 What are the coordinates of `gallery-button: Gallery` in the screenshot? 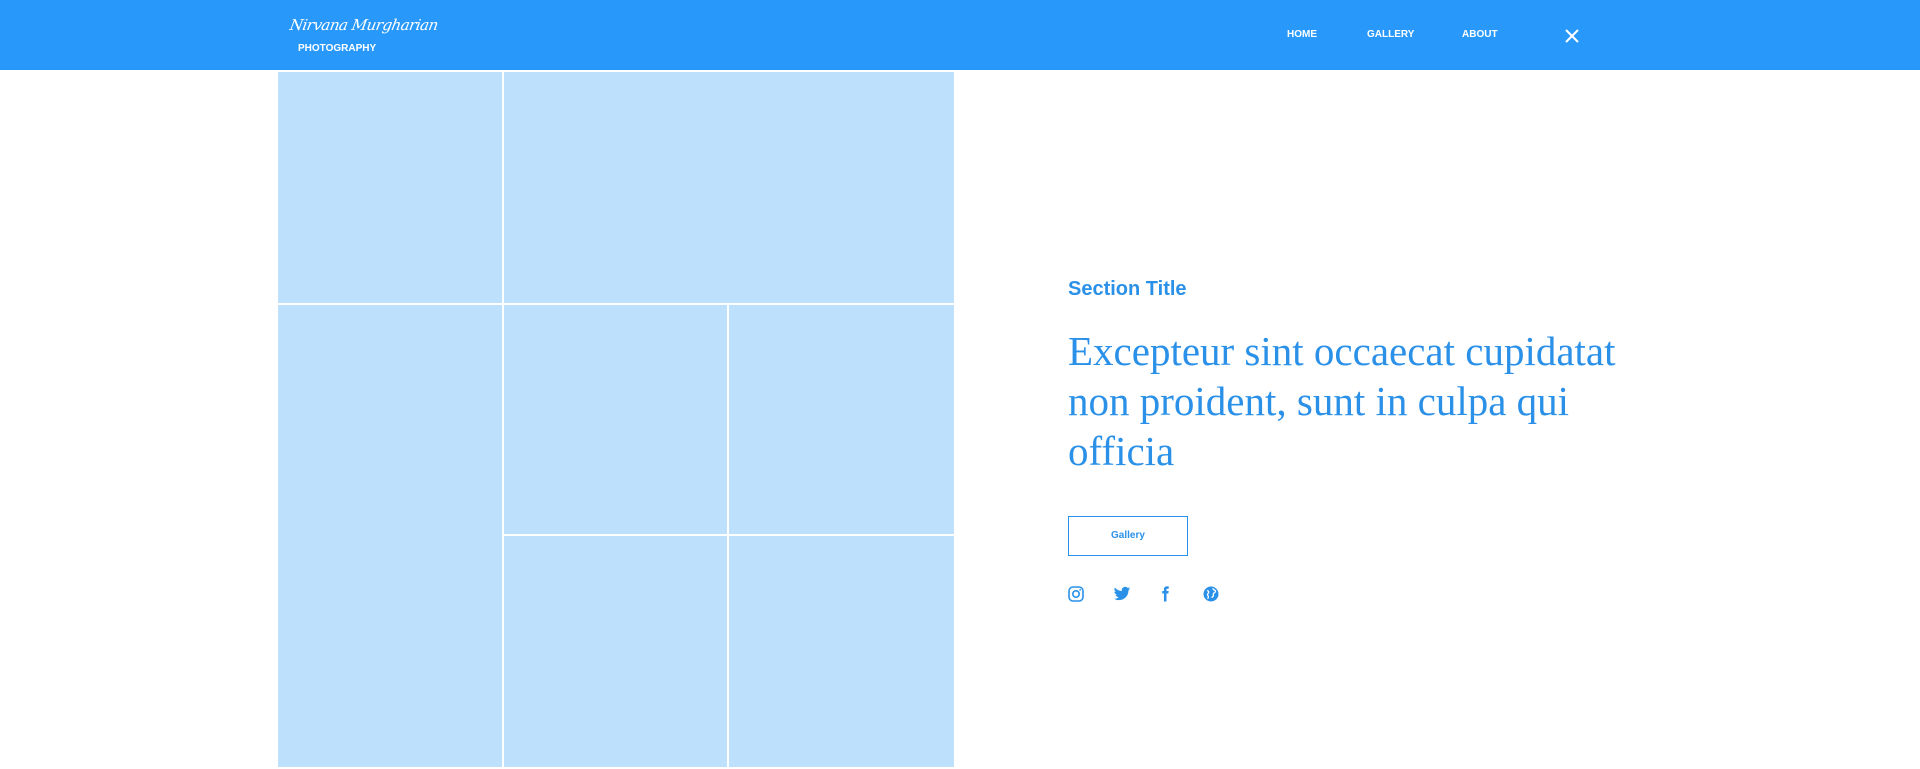 It's located at (1128, 536).